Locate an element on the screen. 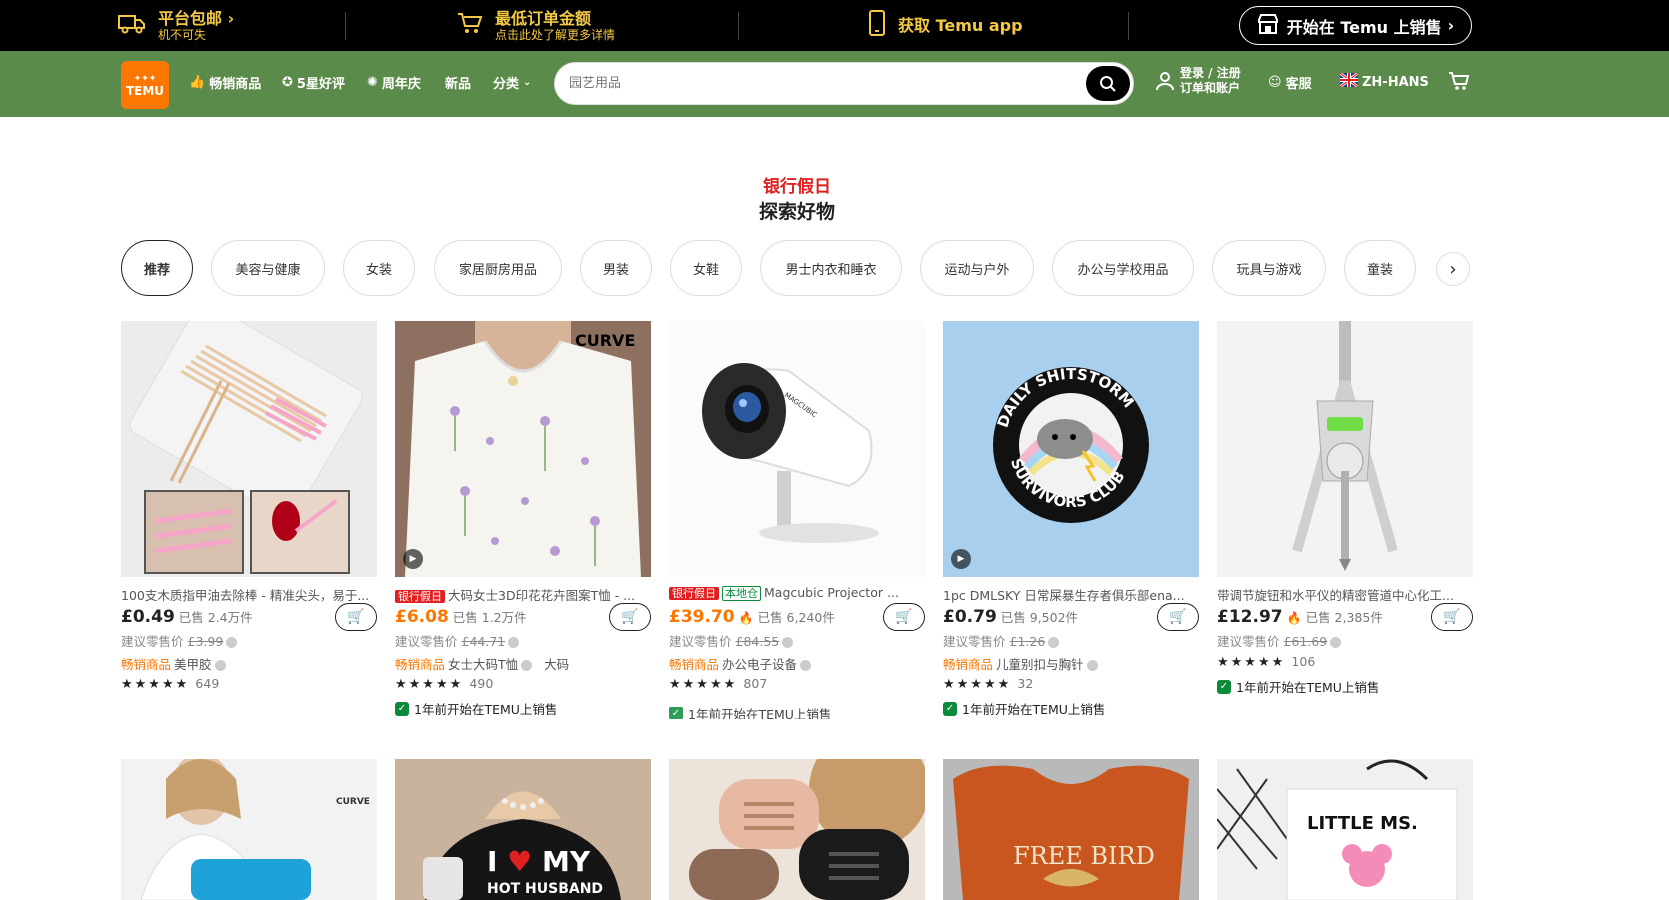 Image resolution: width=1669 pixels, height=900 pixels. product-image: I ♥ MY HOT HUSBAND is located at coordinates (523, 829).